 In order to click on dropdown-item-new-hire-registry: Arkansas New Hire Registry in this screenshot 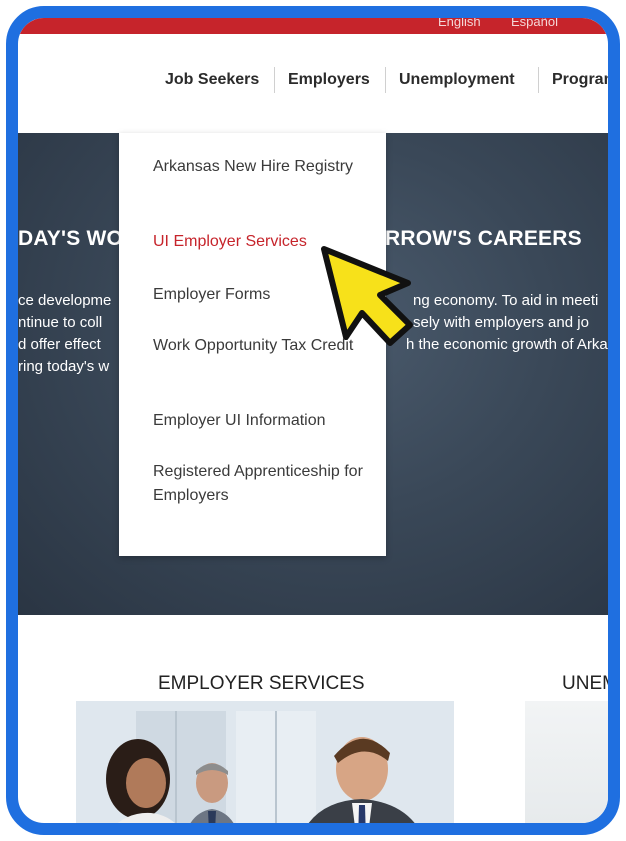, I will do `click(263, 167)`.